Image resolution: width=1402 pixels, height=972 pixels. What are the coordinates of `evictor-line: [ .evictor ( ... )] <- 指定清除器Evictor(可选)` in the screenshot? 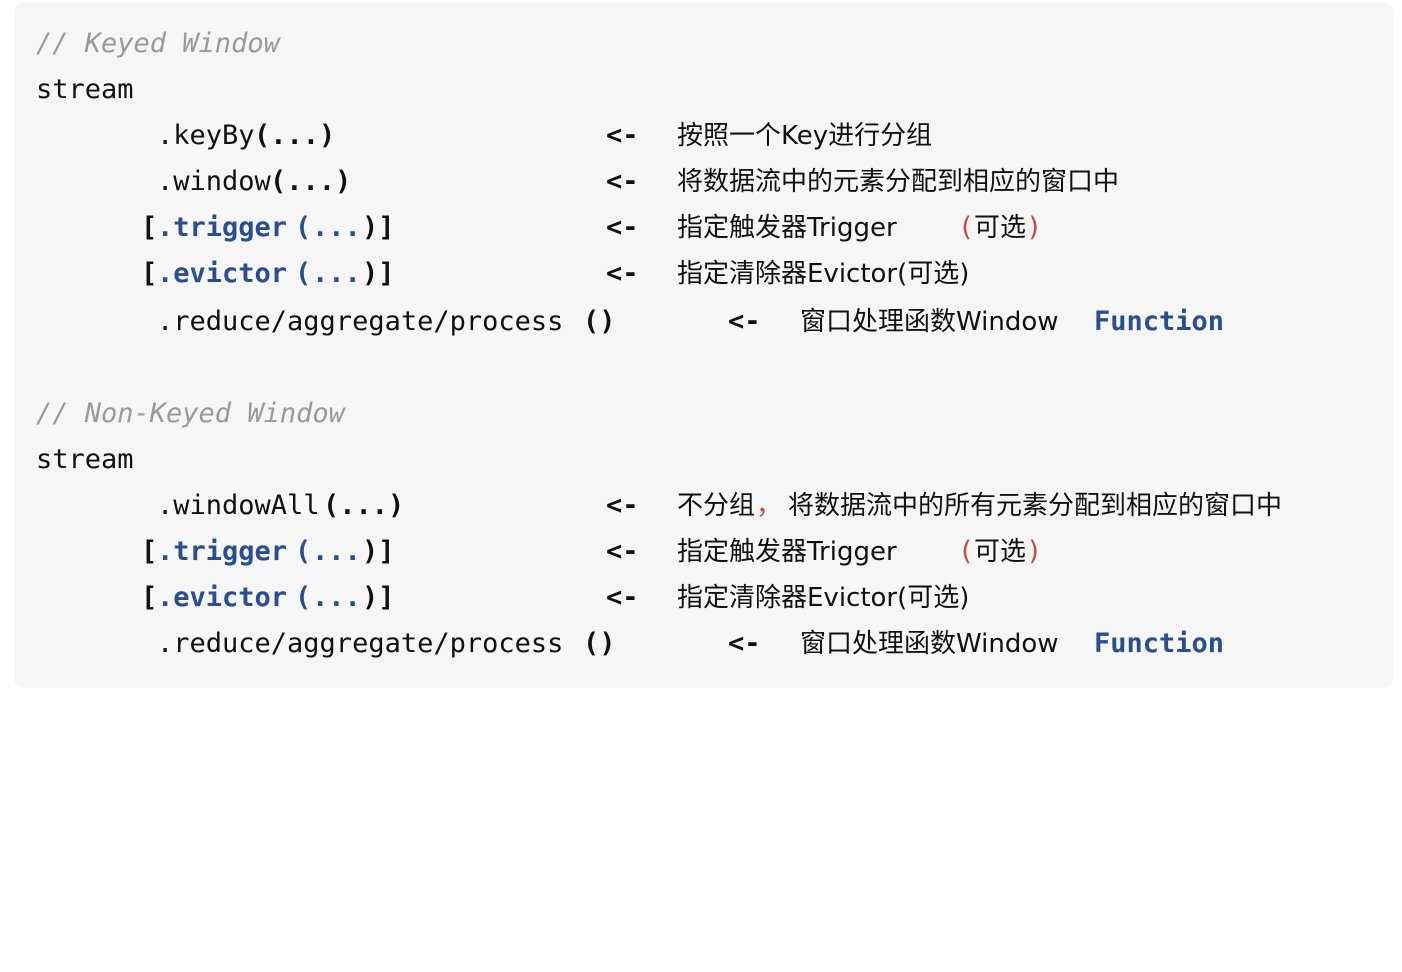 It's located at (502, 274).